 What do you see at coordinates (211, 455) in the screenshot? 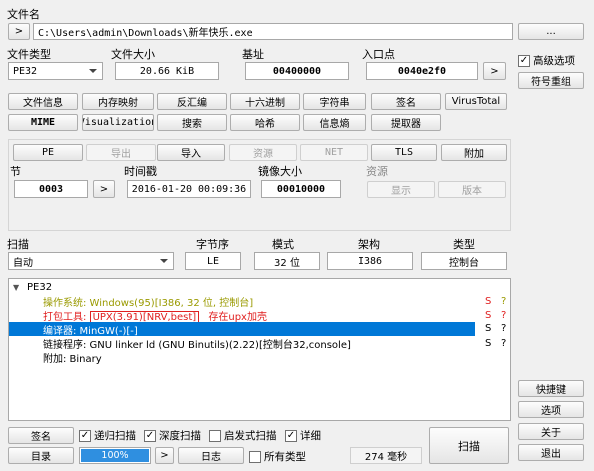
I see `log-button: 日志` at bounding box center [211, 455].